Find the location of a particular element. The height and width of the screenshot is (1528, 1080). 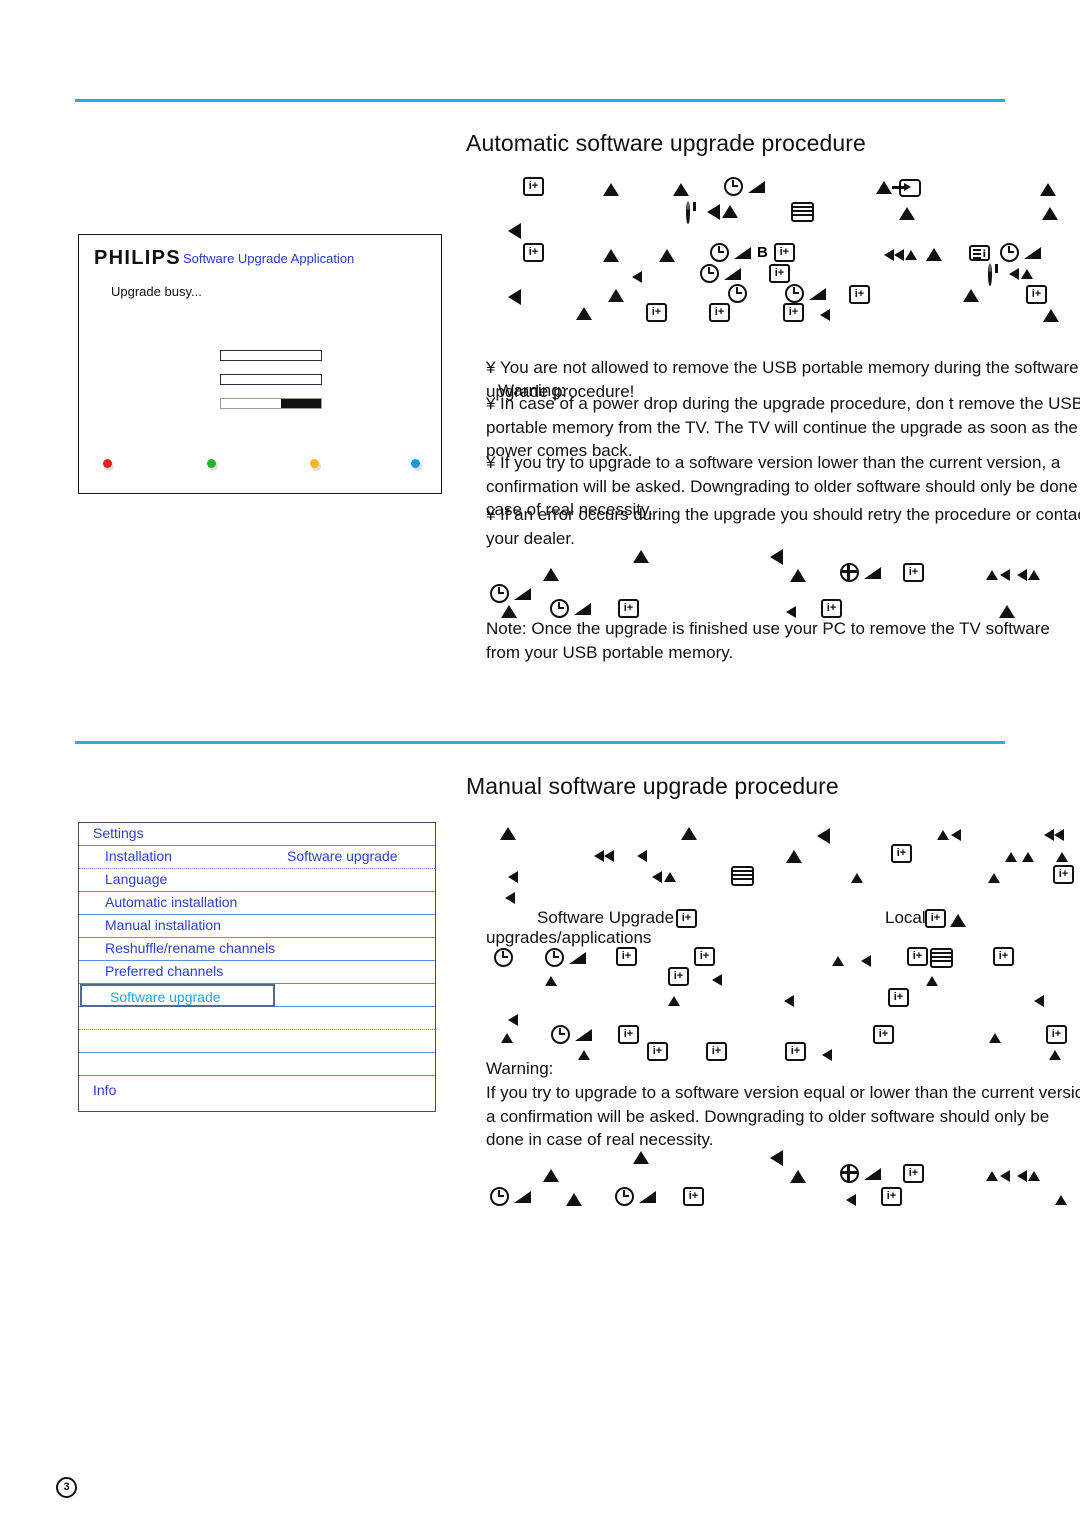

menu-info-icon: i is located at coordinates (979, 252).